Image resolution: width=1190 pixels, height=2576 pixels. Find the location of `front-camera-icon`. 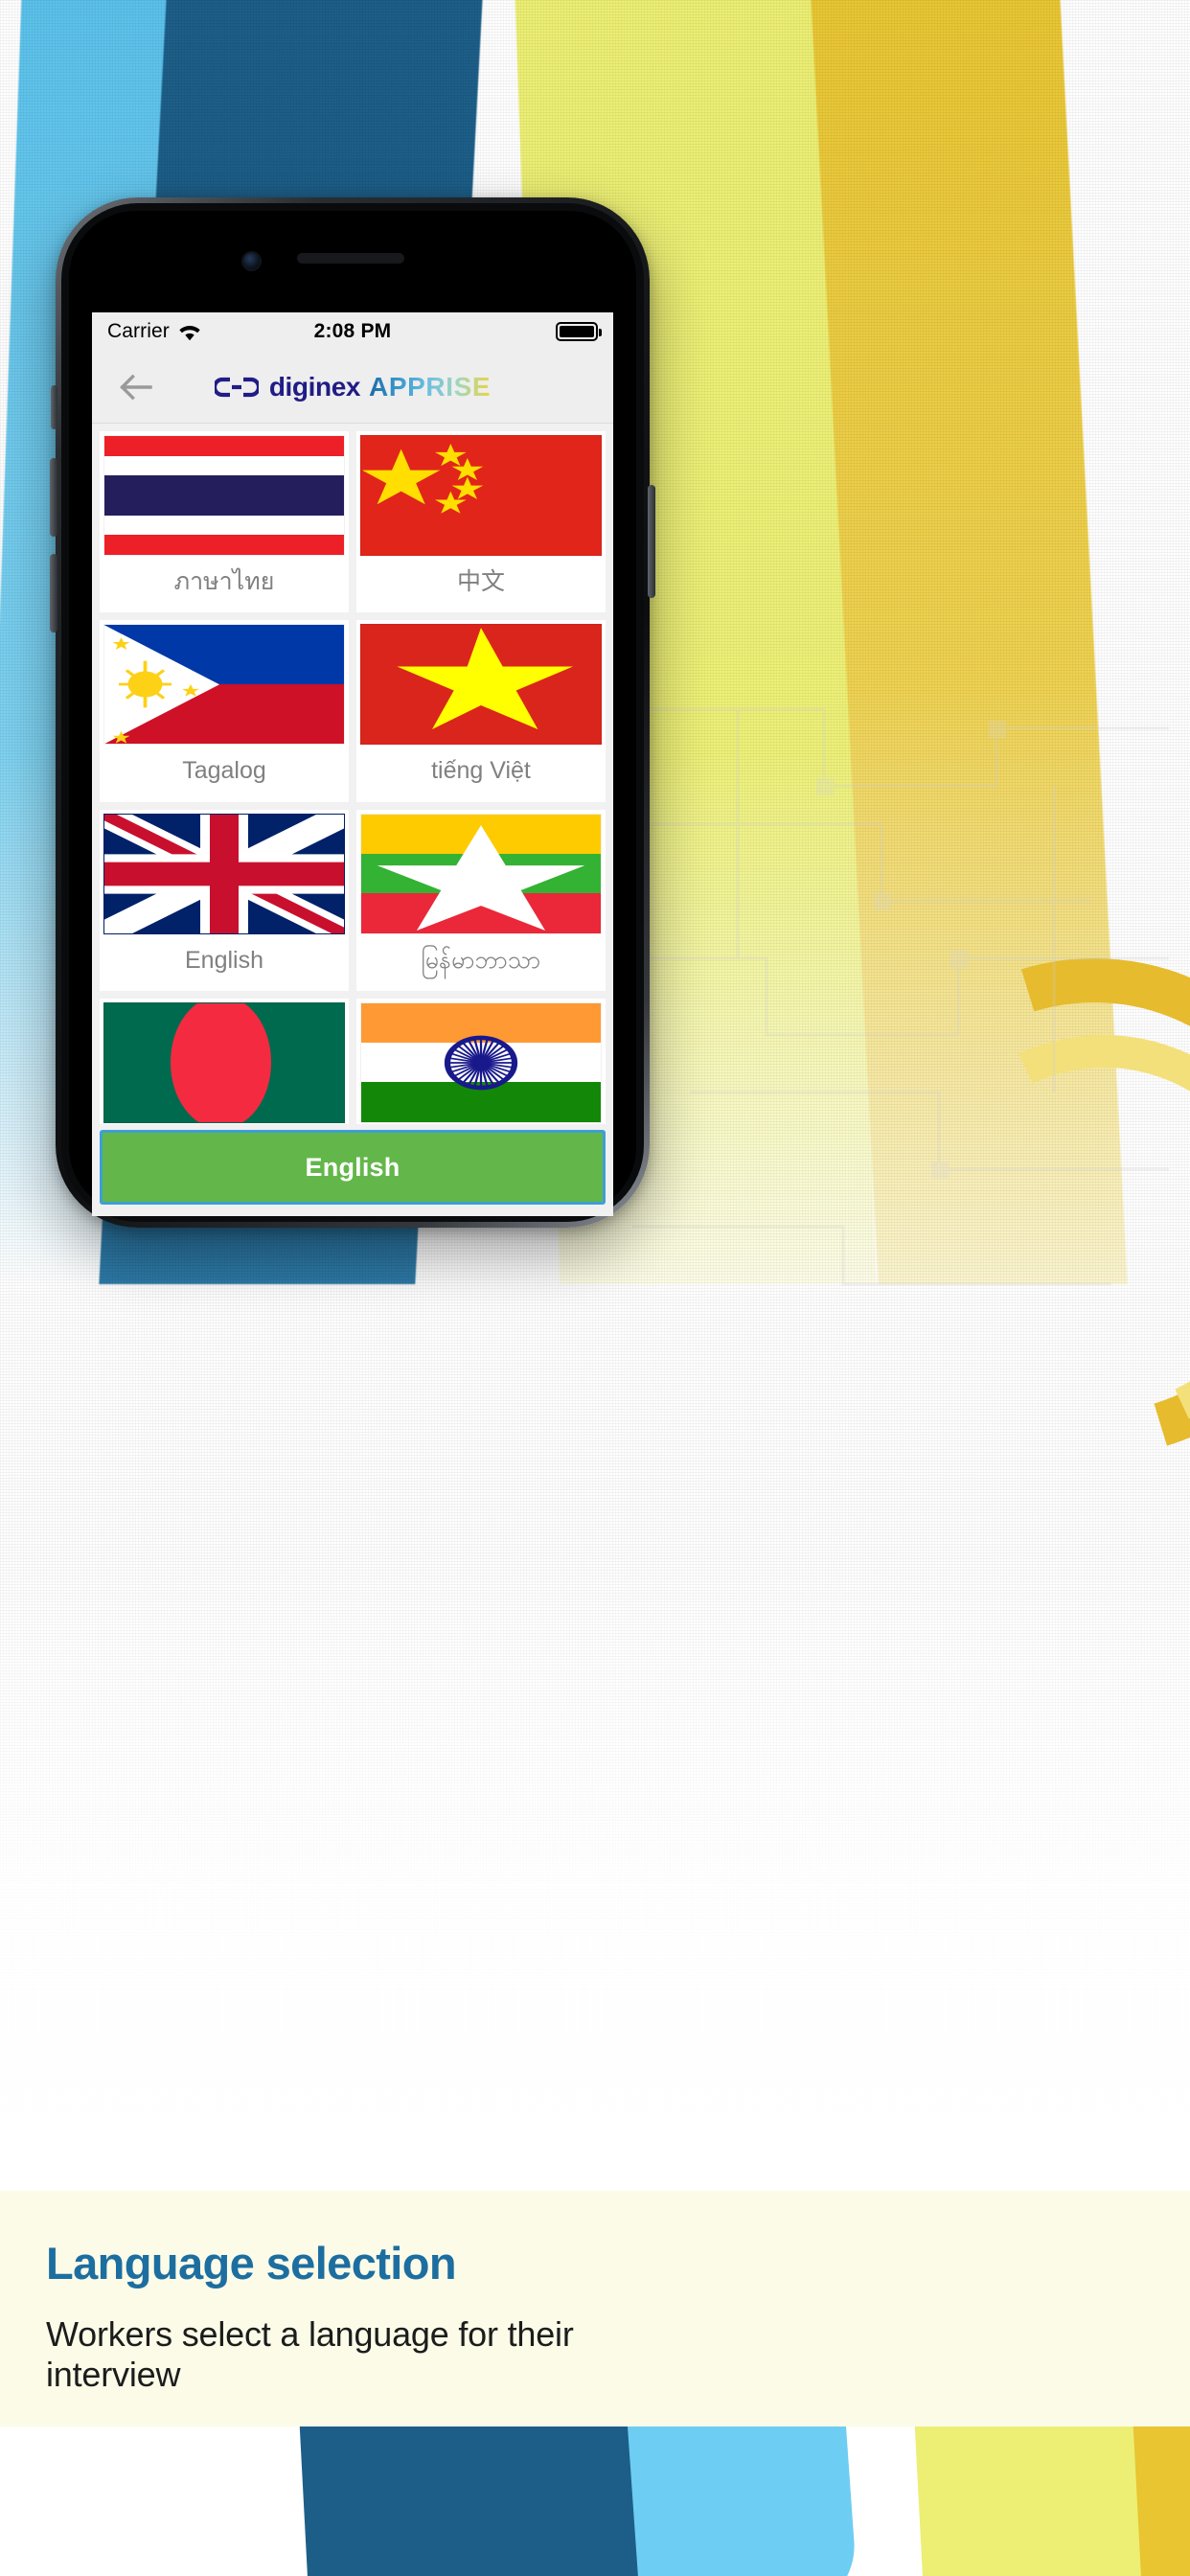

front-camera-icon is located at coordinates (251, 261).